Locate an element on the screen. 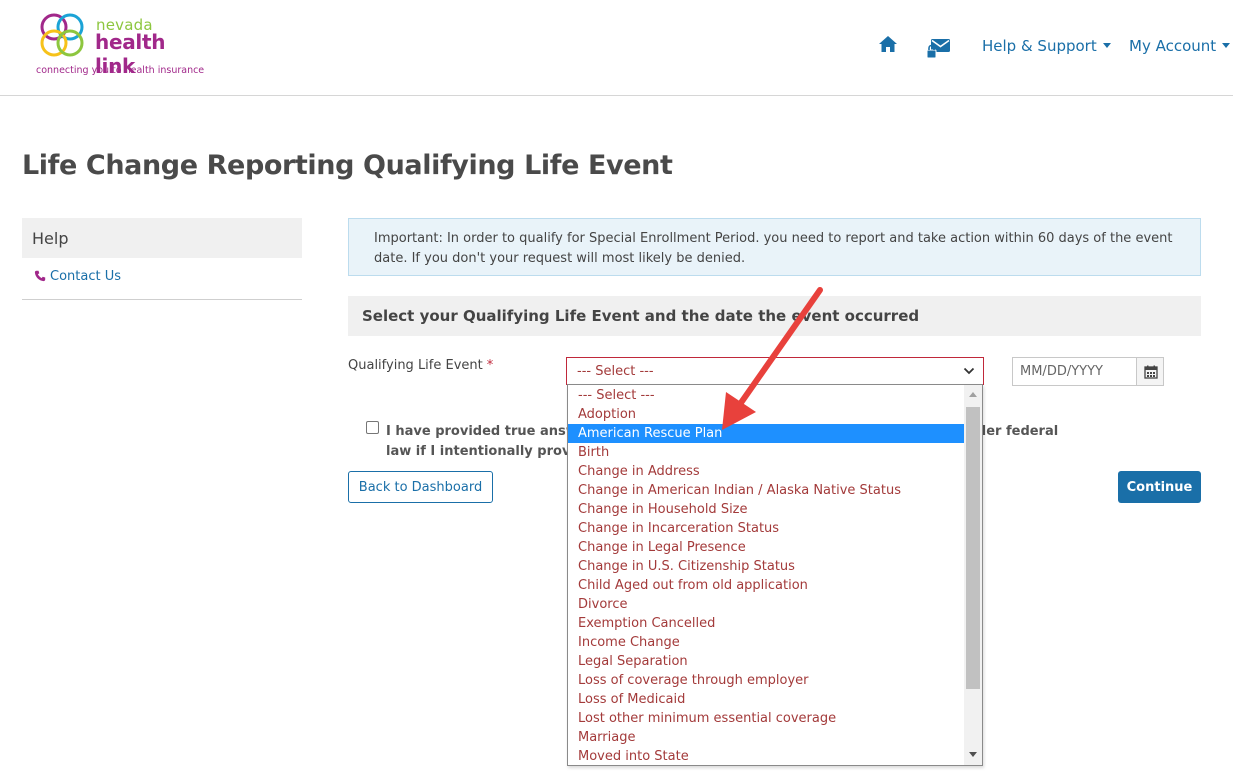 The height and width of the screenshot is (780, 1233). help-support-label: Help & Support is located at coordinates (1039, 46).